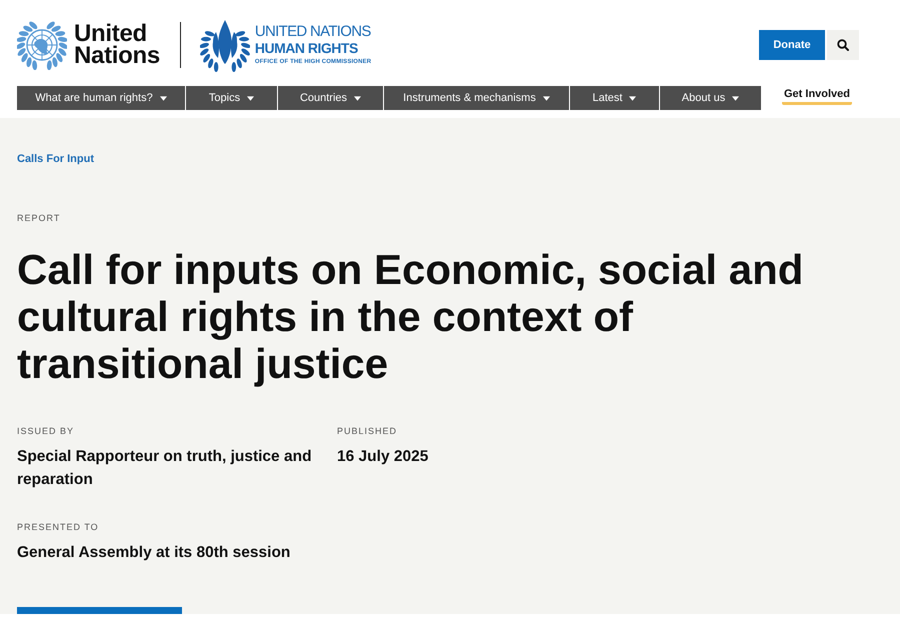 The width and height of the screenshot is (900, 626). I want to click on nav-menu-item: Instruments & mechanisms, so click(476, 98).